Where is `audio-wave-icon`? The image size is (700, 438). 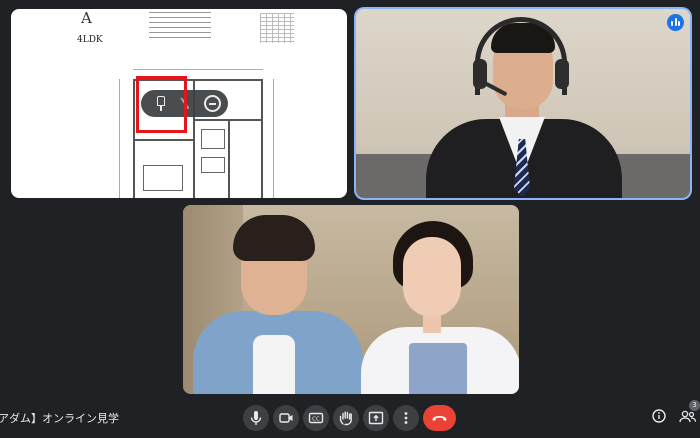 audio-wave-icon is located at coordinates (675, 22).